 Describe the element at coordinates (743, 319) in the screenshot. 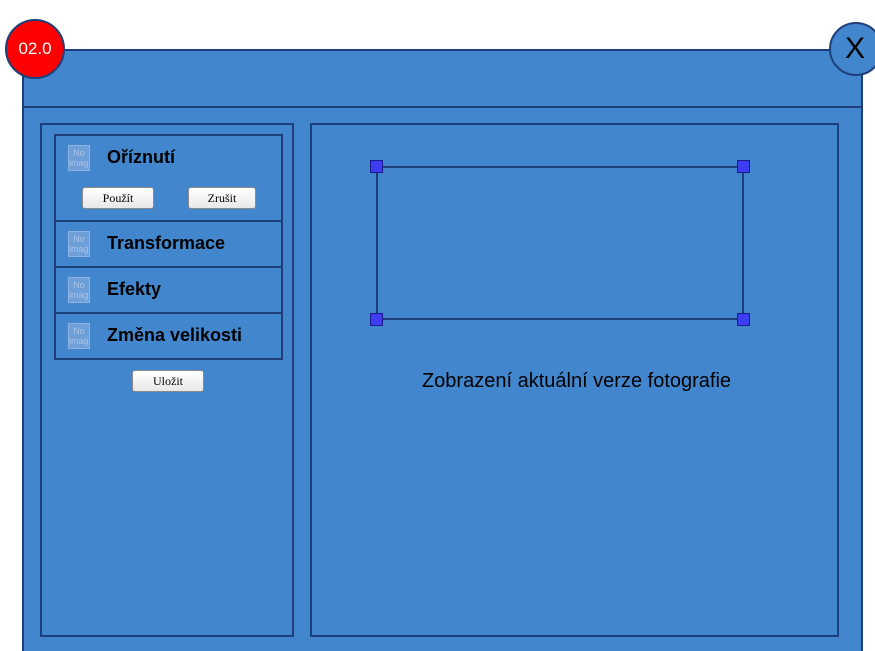

I see `crop-handle-bottom-right` at that location.